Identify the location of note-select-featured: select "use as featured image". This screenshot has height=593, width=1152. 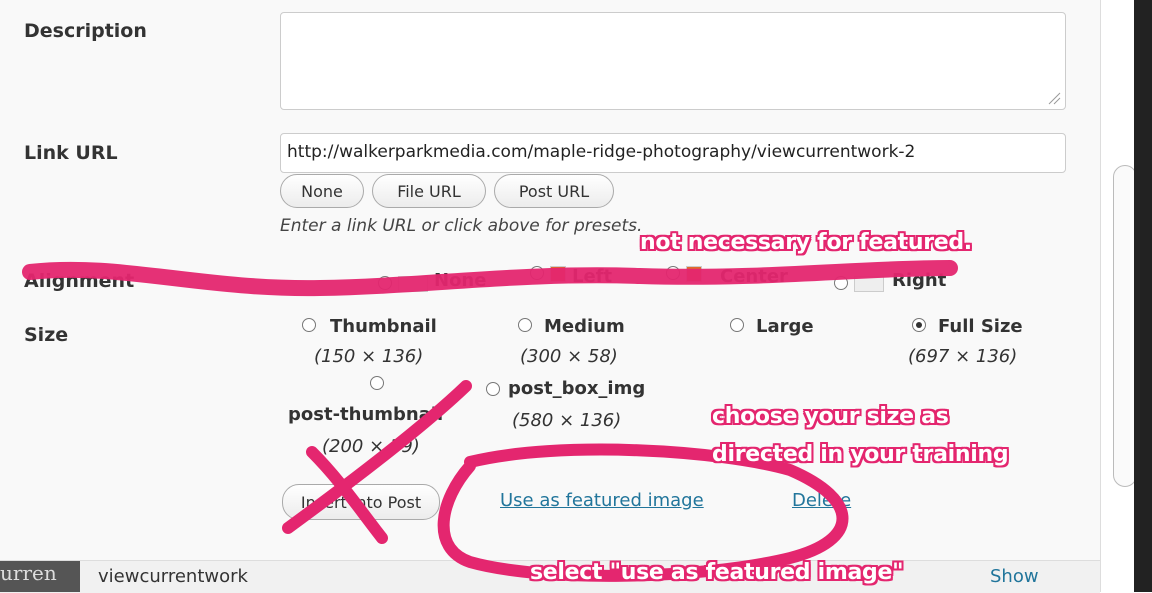
(717, 572).